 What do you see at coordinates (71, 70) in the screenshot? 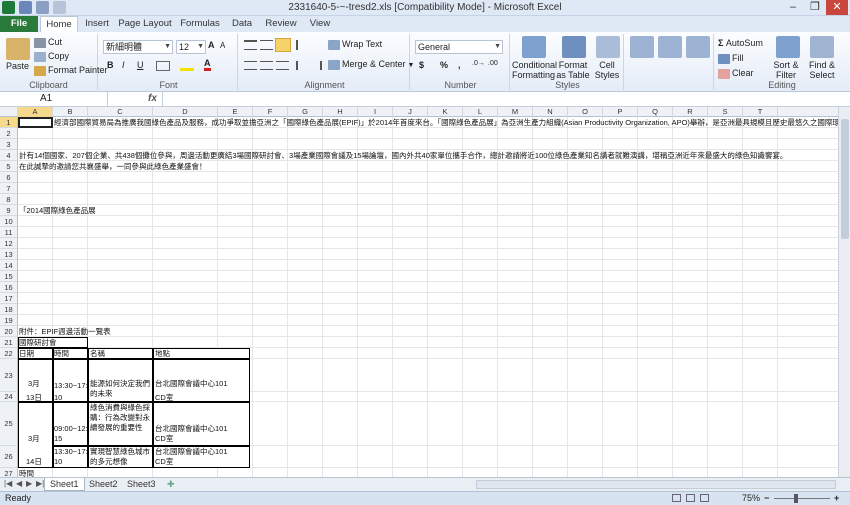
I see `format-painter-button: Format Painter` at bounding box center [71, 70].